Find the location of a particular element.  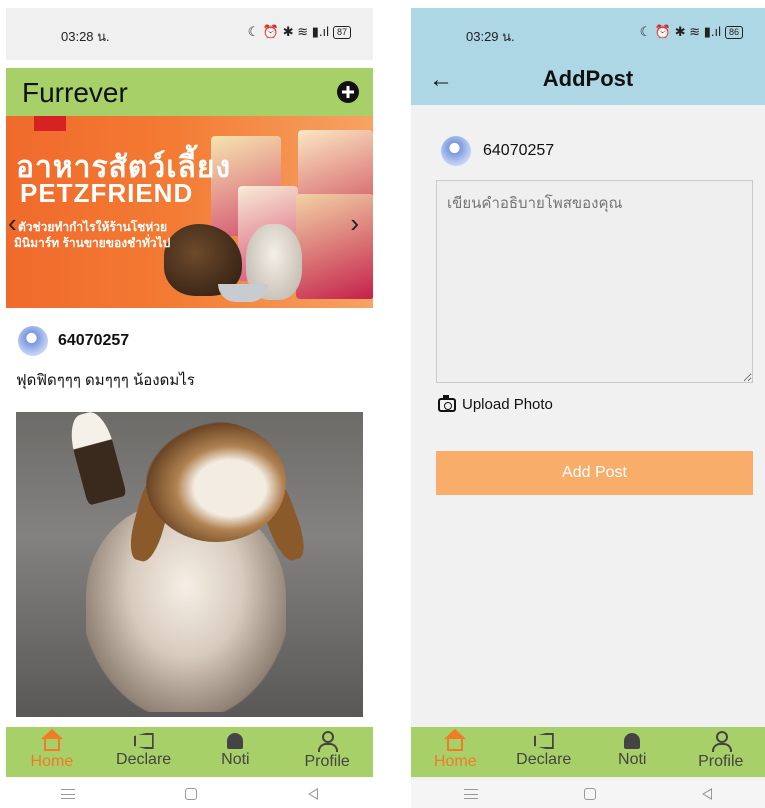

product-bag-image is located at coordinates (334, 246).